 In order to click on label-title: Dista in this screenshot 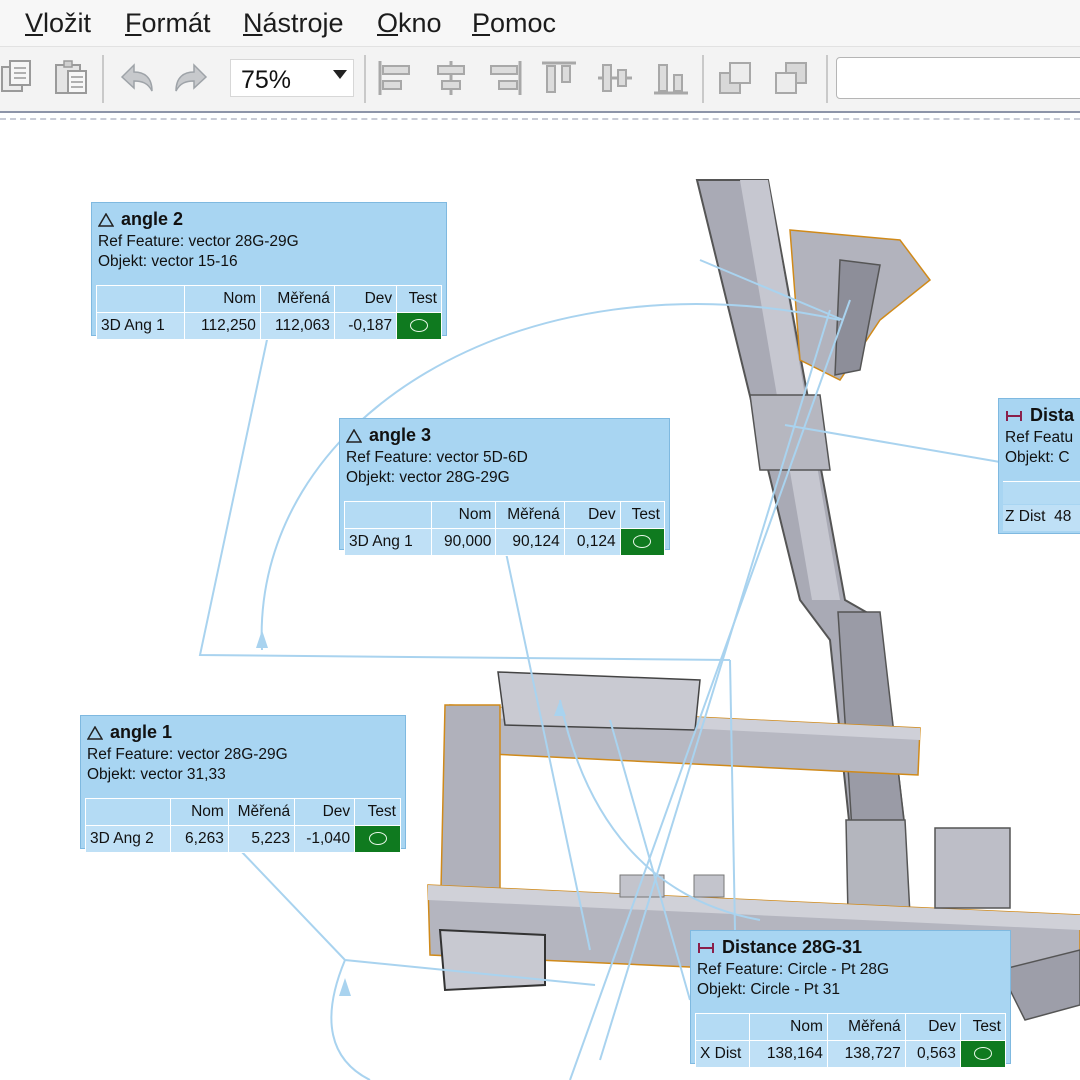, I will do `click(1051, 415)`.